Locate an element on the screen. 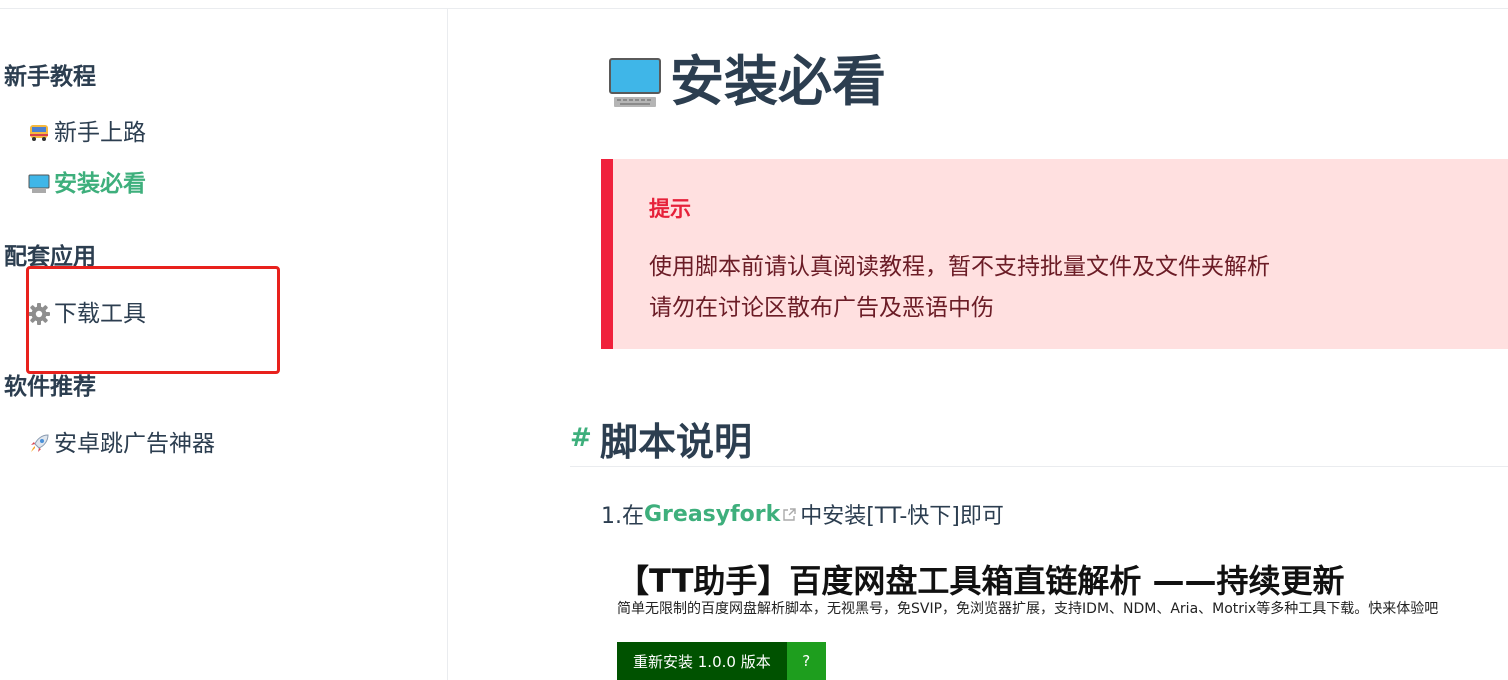 Image resolution: width=1508 pixels, height=680 pixels. top-navbar is located at coordinates (754, 4).